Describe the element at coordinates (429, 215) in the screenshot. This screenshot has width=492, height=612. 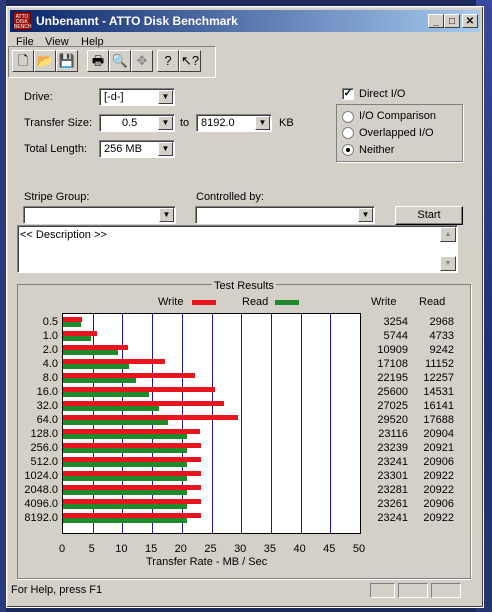
I see `start-button: Start` at that location.